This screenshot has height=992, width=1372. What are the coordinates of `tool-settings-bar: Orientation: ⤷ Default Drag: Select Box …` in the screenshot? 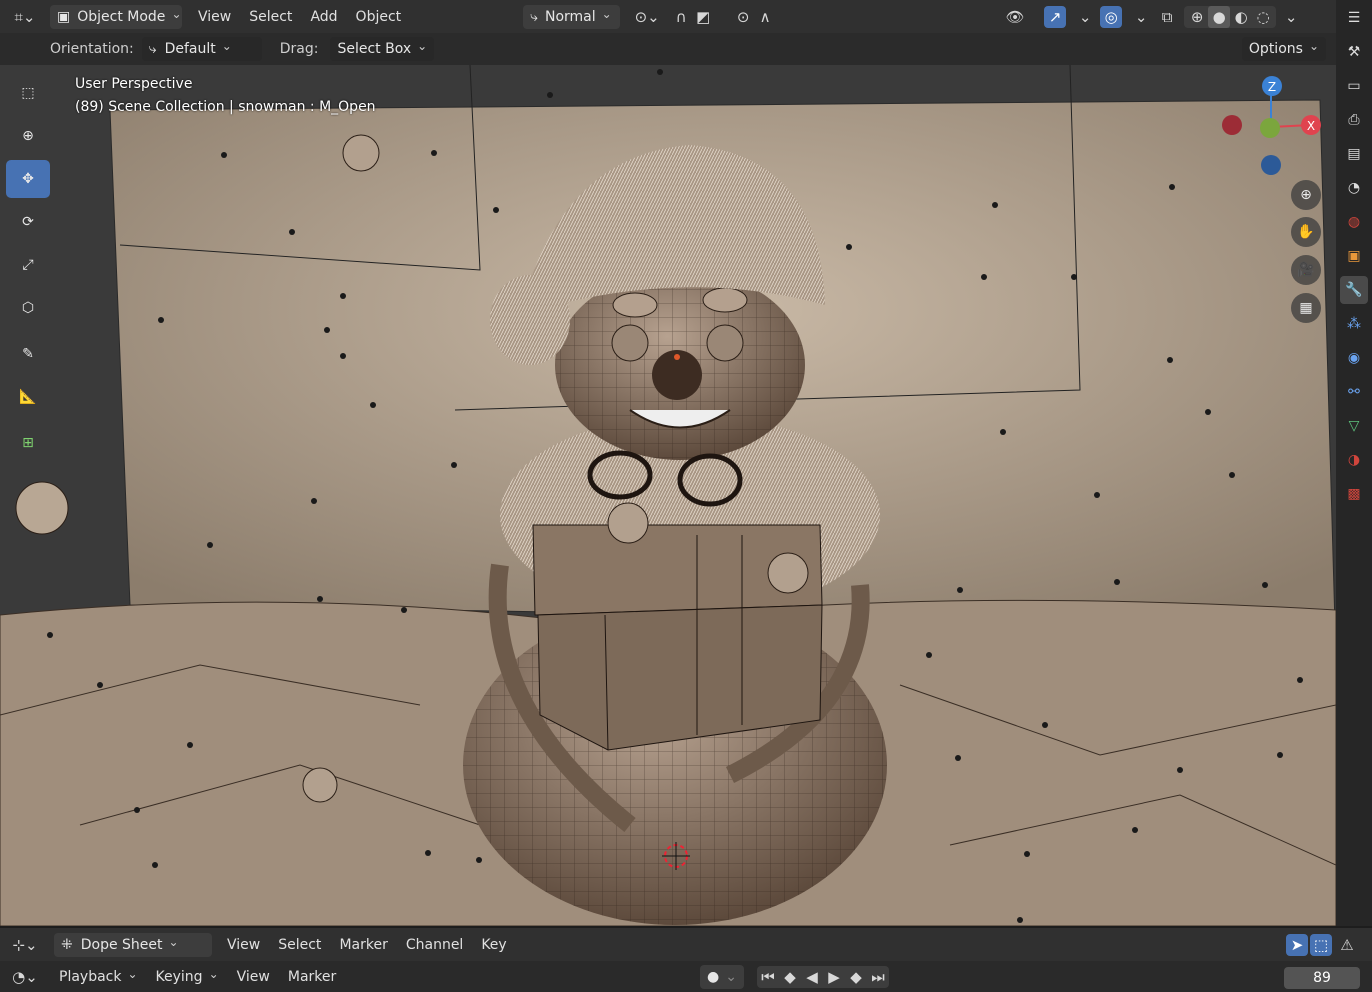 It's located at (668, 49).